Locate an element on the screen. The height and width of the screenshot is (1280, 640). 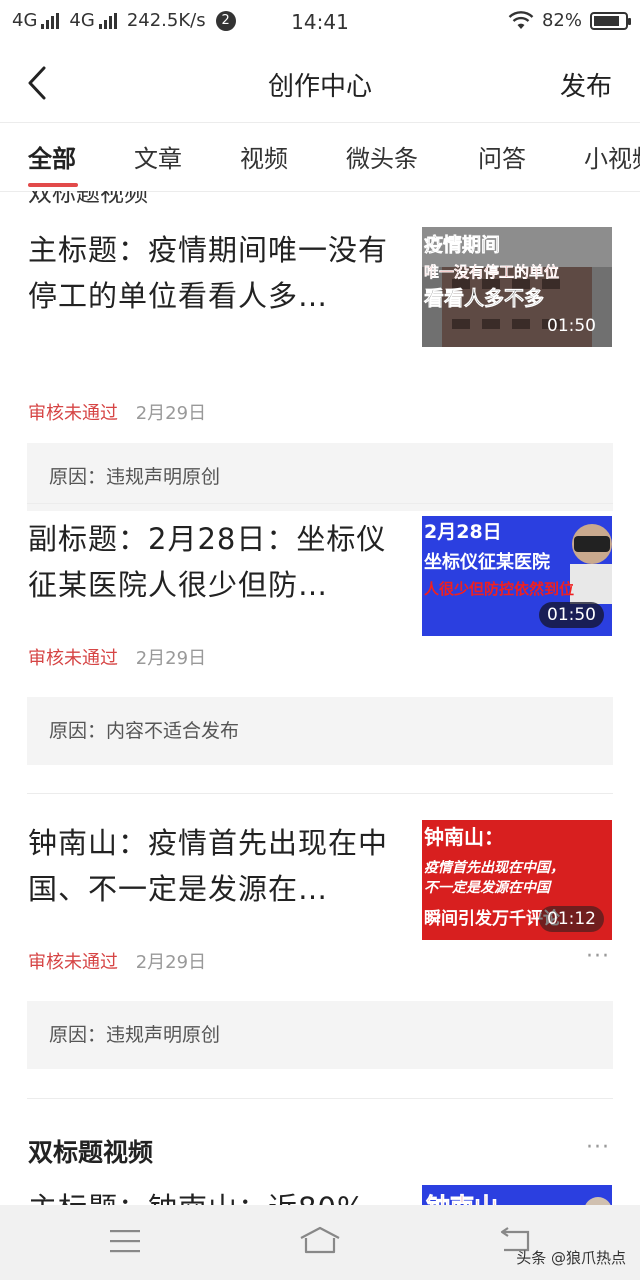
section-heading-partial: 双标题视频 is located at coordinates (88, 199).